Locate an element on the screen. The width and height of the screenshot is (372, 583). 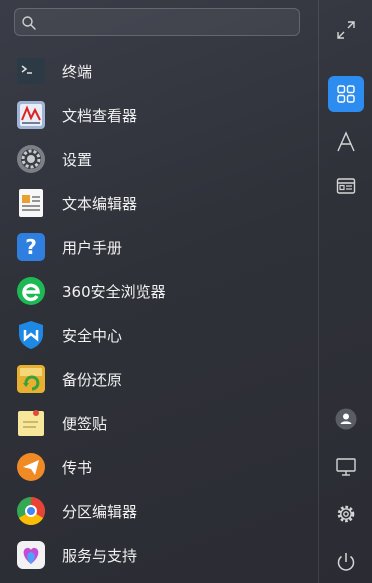
sticky-note-icon is located at coordinates (31, 423).